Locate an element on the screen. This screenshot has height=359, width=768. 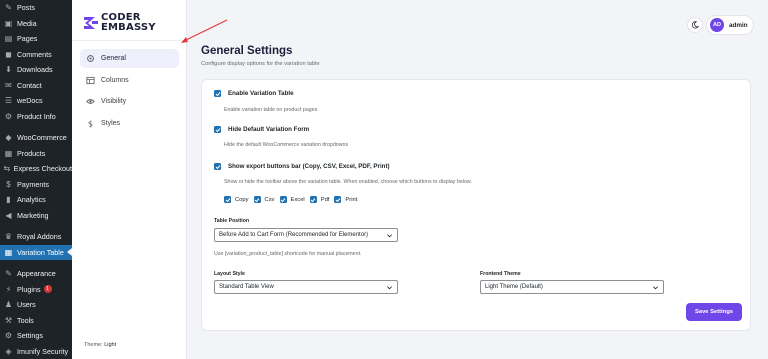
hide-default-variation-form-checkbox: Hide Default Variation Form is located at coordinates (261, 129).